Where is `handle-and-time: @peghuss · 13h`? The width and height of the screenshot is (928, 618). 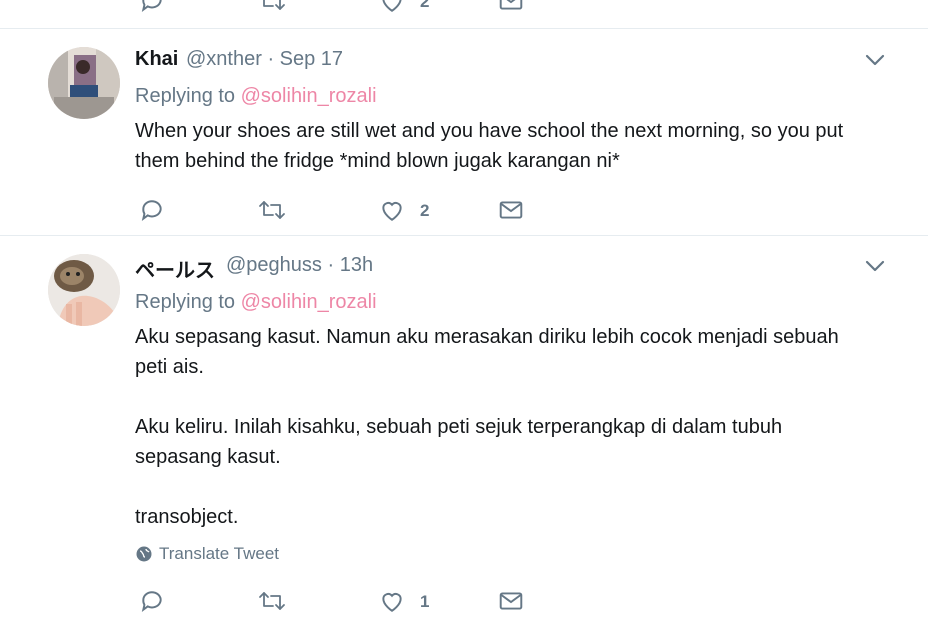
handle-and-time: @peghuss · 13h is located at coordinates (299, 265).